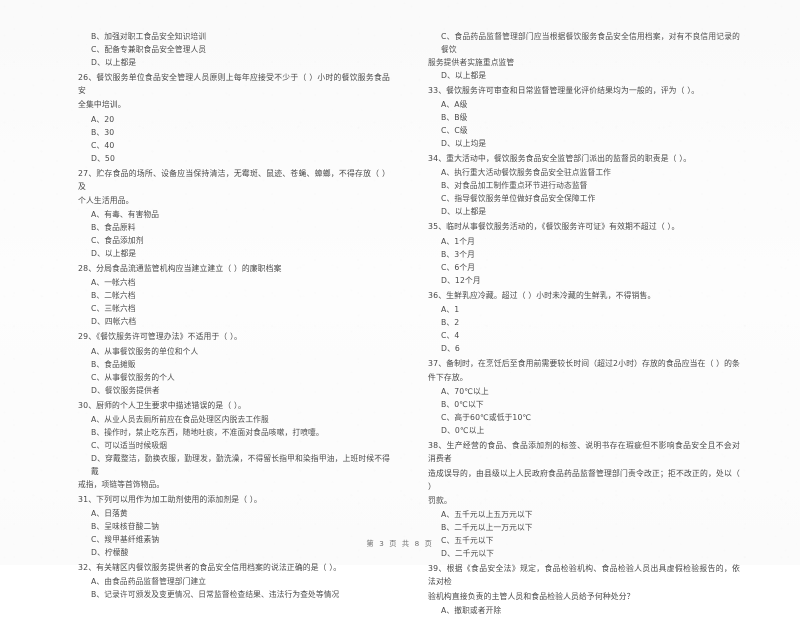  What do you see at coordinates (486, 418) in the screenshot?
I see `option-item: C、高于60℃或低于10℃` at bounding box center [486, 418].